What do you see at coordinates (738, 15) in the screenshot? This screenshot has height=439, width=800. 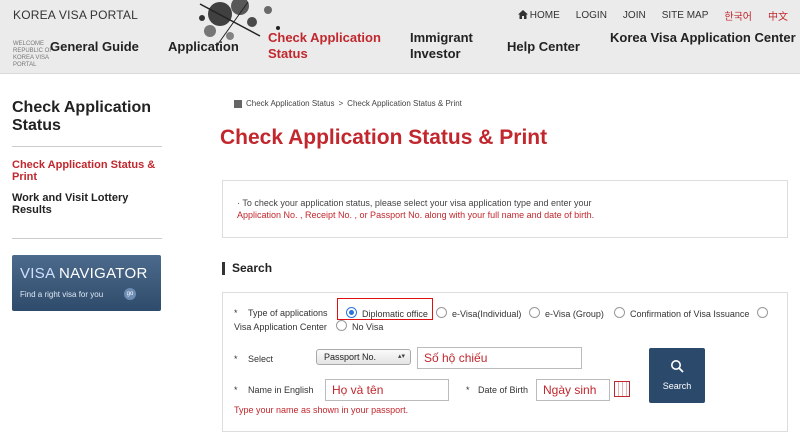 I see `utility-lang-korean: 한국어` at bounding box center [738, 15].